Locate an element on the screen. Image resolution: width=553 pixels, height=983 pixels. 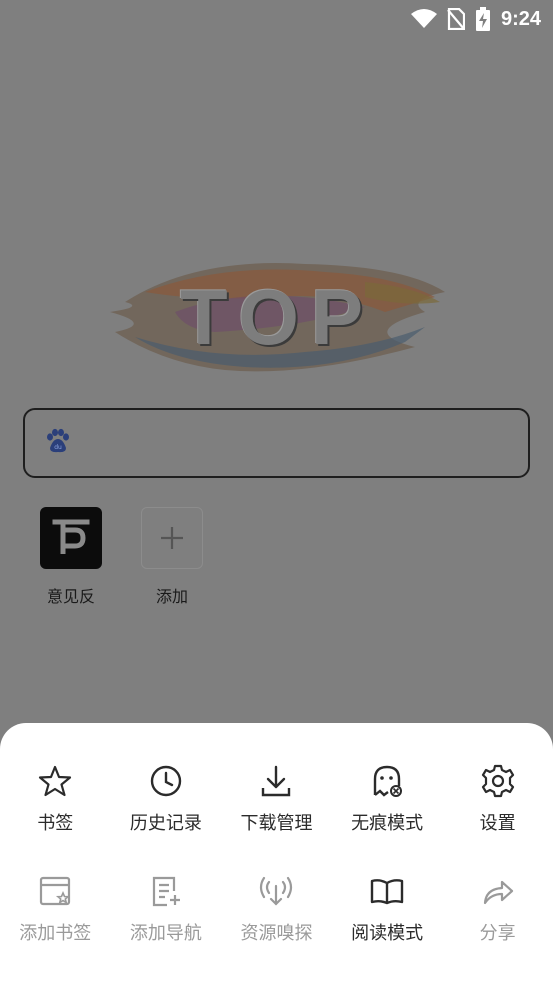
baidu-paw-icon: du is located at coordinates (58, 443).